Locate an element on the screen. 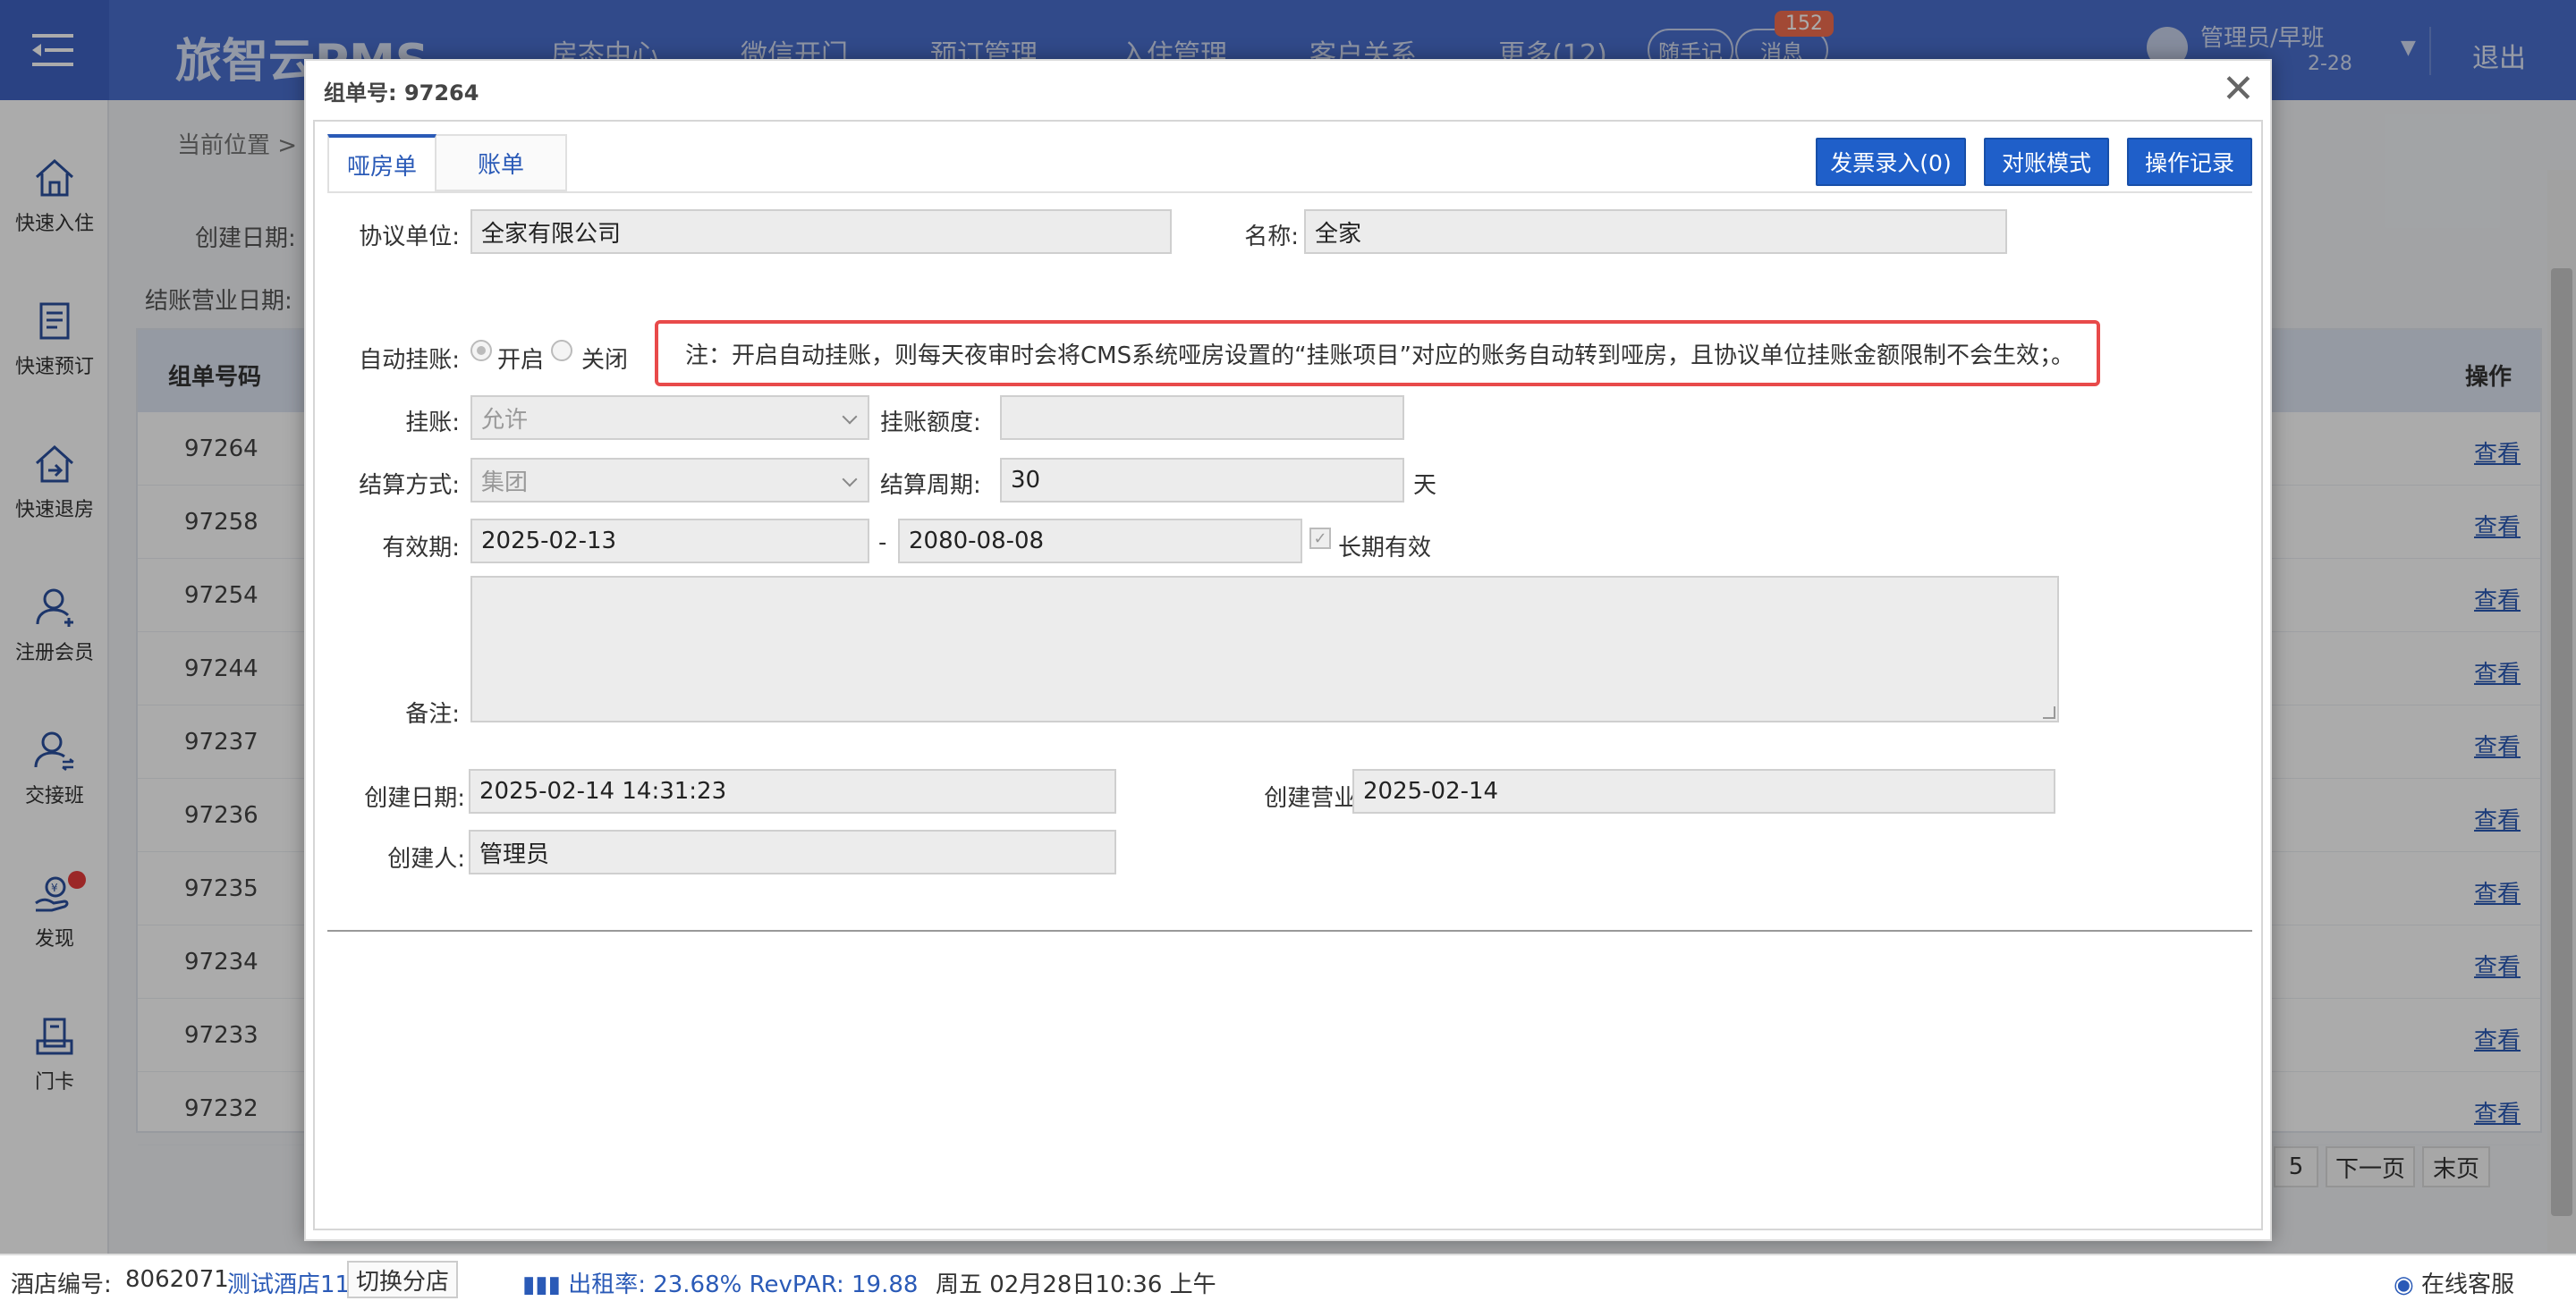  creator-field: 管理员 is located at coordinates (792, 852).